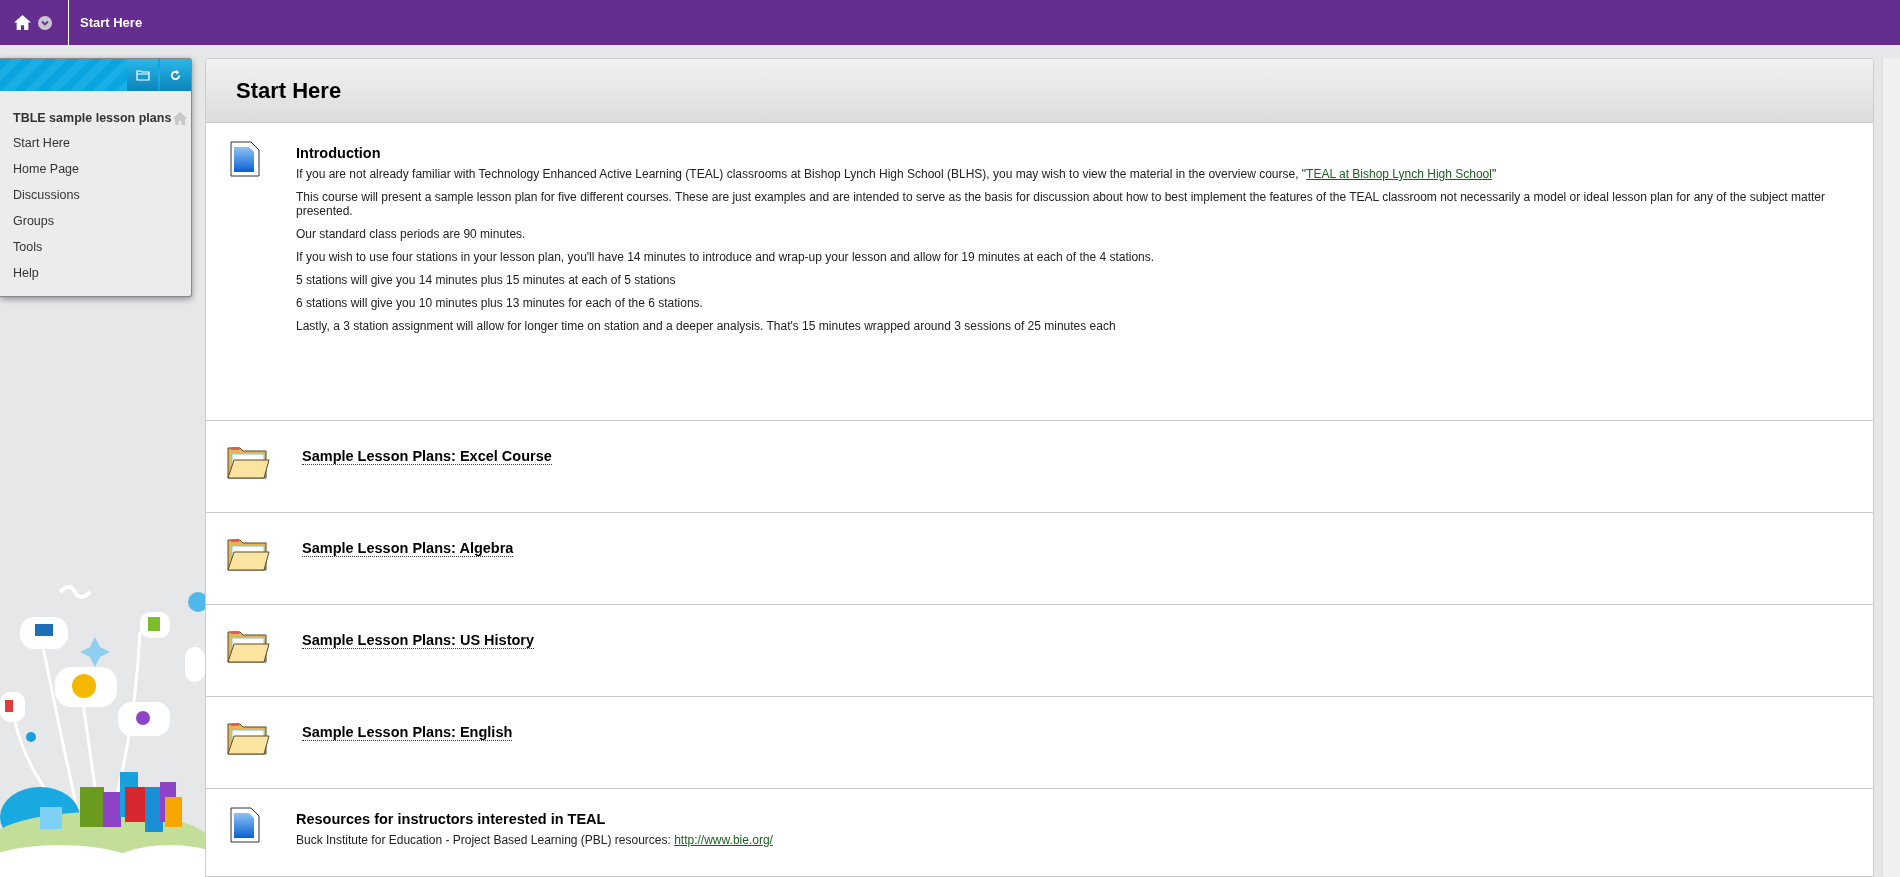 The image size is (1900, 877). I want to click on folder-link: Sample Lesson Plans: English, so click(407, 732).